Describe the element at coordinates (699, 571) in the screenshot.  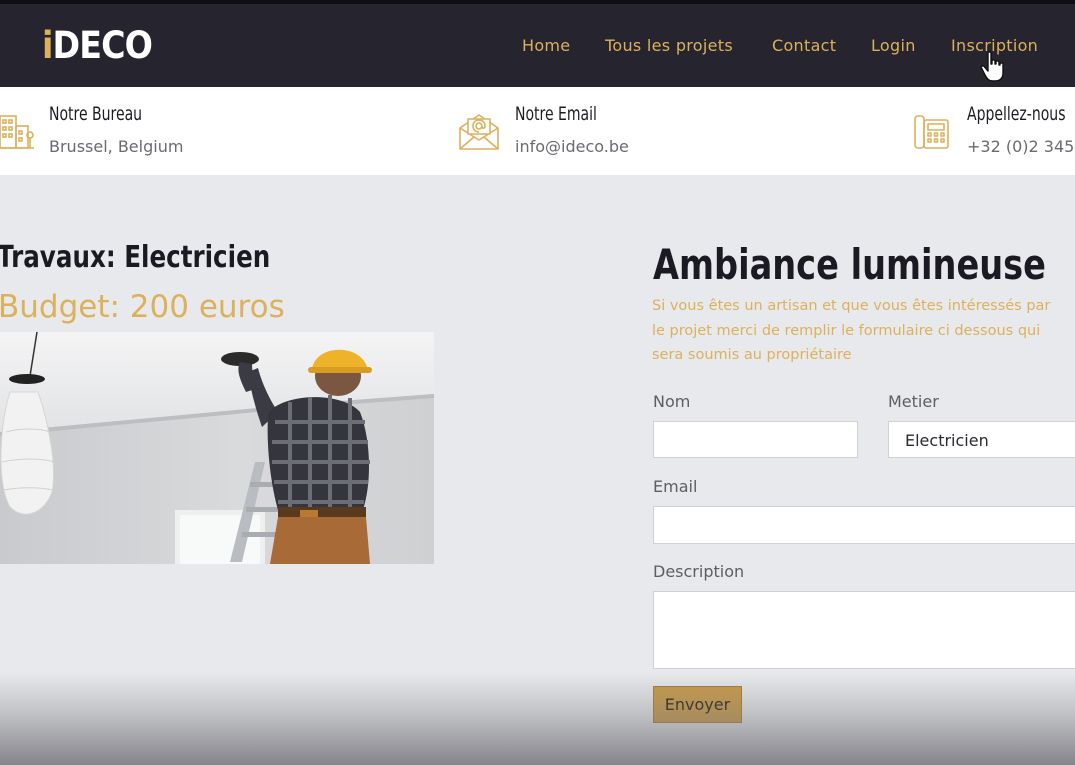
I see `description-label: Description` at that location.